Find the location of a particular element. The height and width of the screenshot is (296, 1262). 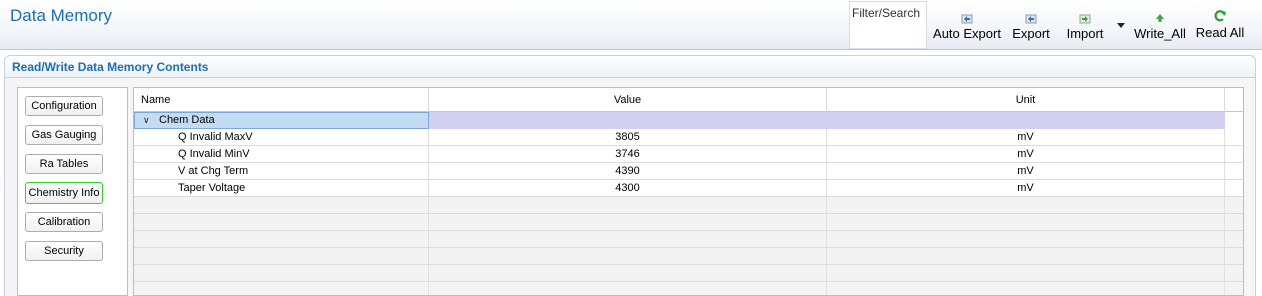

section-title: Read/Write Data Memory Contents is located at coordinates (110, 67).